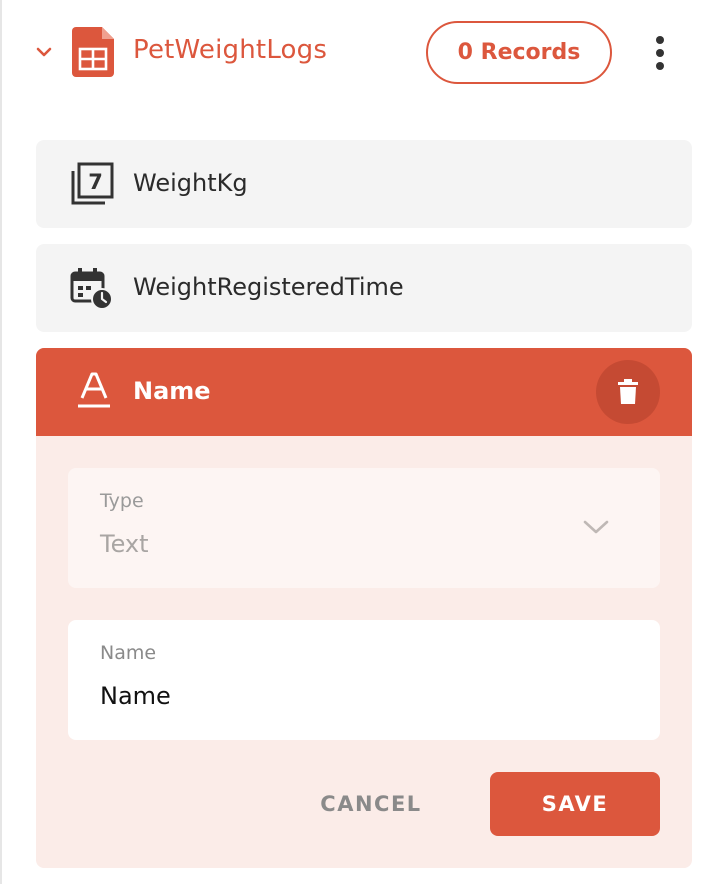 The width and height of the screenshot is (718, 884). I want to click on field-label: WeightRegisteredTime, so click(268, 287).